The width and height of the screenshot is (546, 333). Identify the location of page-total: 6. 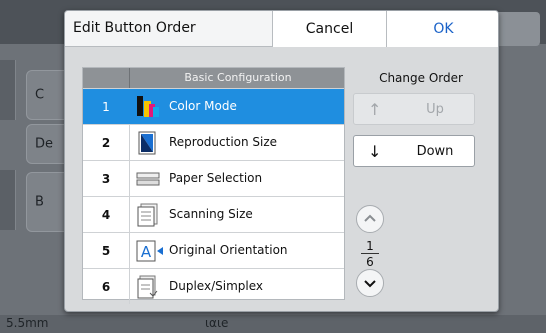
(370, 262).